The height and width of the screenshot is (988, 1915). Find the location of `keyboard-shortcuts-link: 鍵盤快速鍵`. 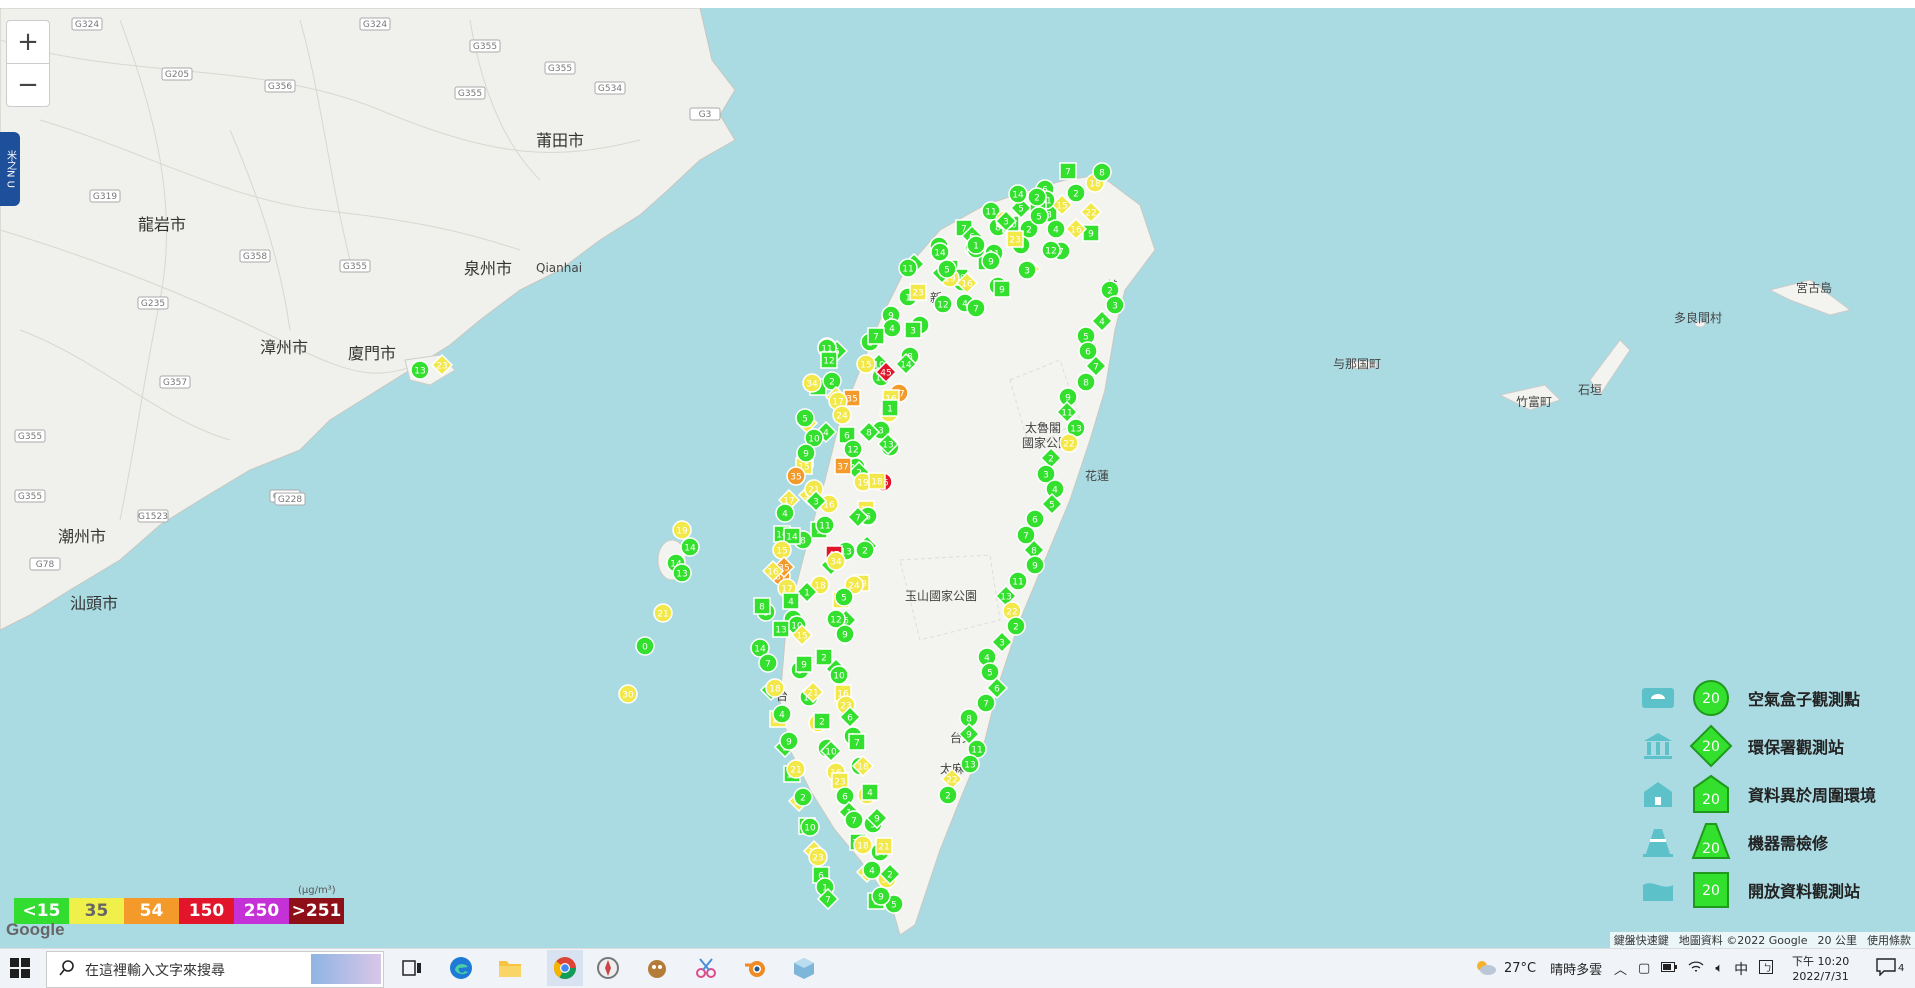

keyboard-shortcuts-link: 鍵盤快速鍵 is located at coordinates (1641, 940).